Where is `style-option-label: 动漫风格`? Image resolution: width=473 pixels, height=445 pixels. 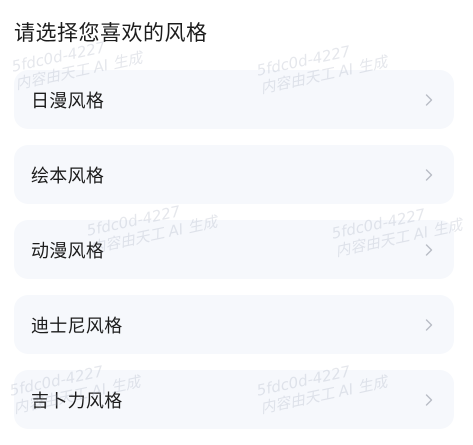 style-option-label: 动漫风格 is located at coordinates (68, 251).